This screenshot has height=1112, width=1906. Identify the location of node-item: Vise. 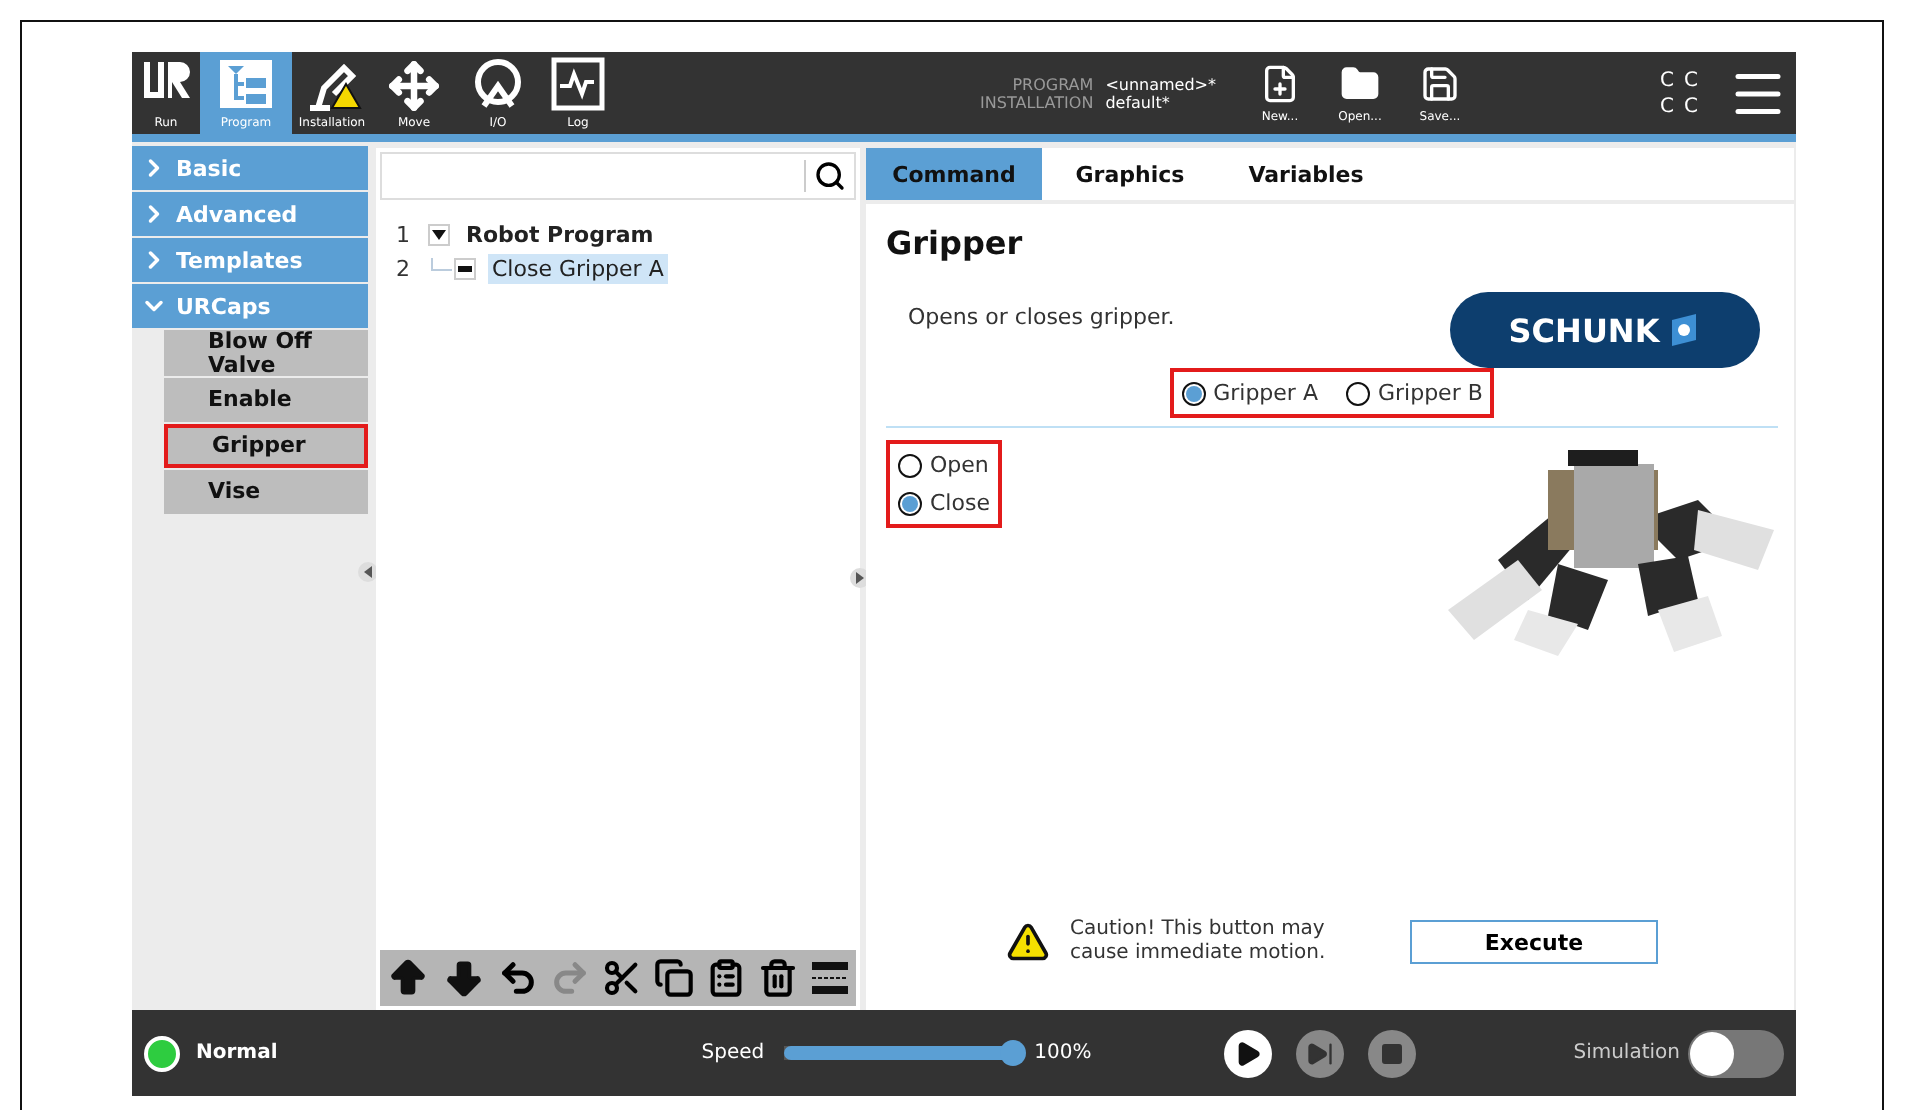
(266, 492).